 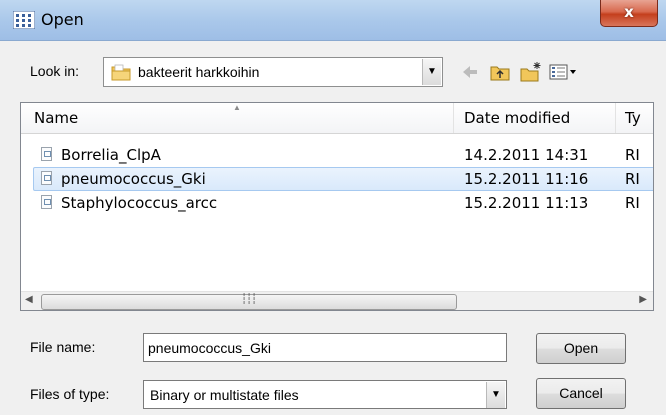 I want to click on file-row: Staphylococcus_arcc 15.2.2011 11:13 RI, so click(x=337, y=203).